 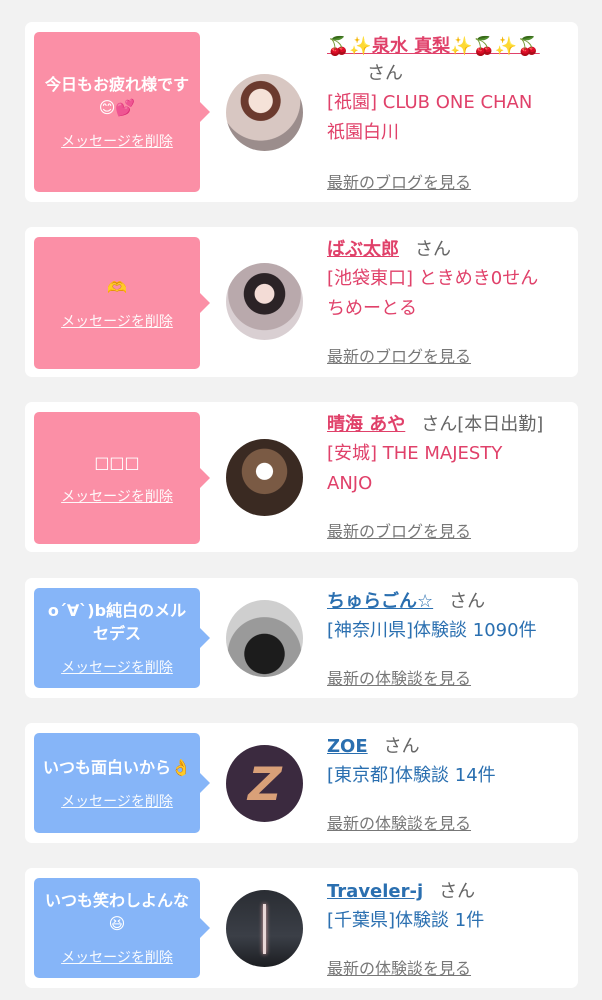 What do you see at coordinates (447, 906) in the screenshot?
I see `user-info: Traveler-j さん [千葉県]体験談 1件` at bounding box center [447, 906].